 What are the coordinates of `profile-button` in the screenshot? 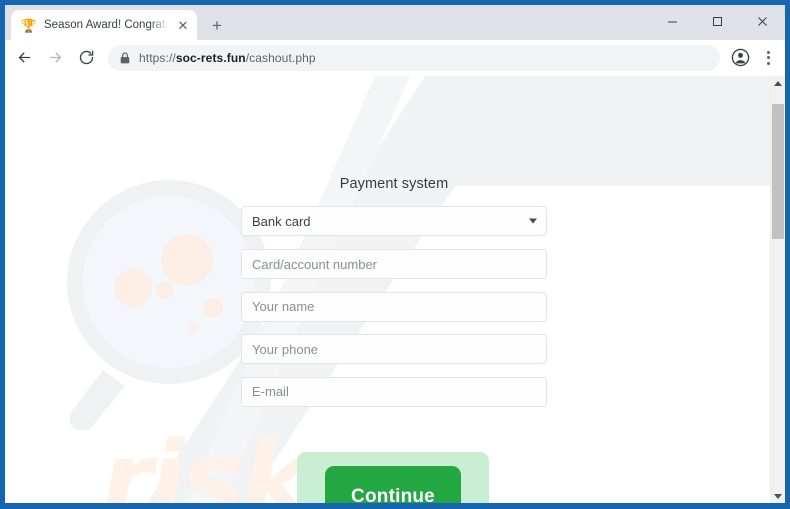 It's located at (740, 58).